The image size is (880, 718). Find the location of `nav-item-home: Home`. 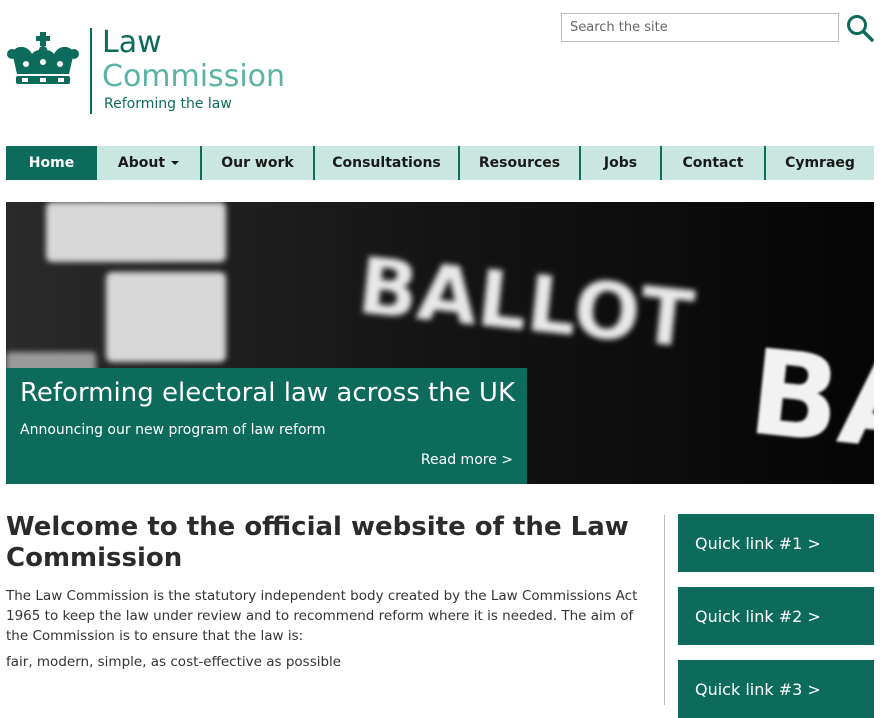

nav-item-home: Home is located at coordinates (51, 163).